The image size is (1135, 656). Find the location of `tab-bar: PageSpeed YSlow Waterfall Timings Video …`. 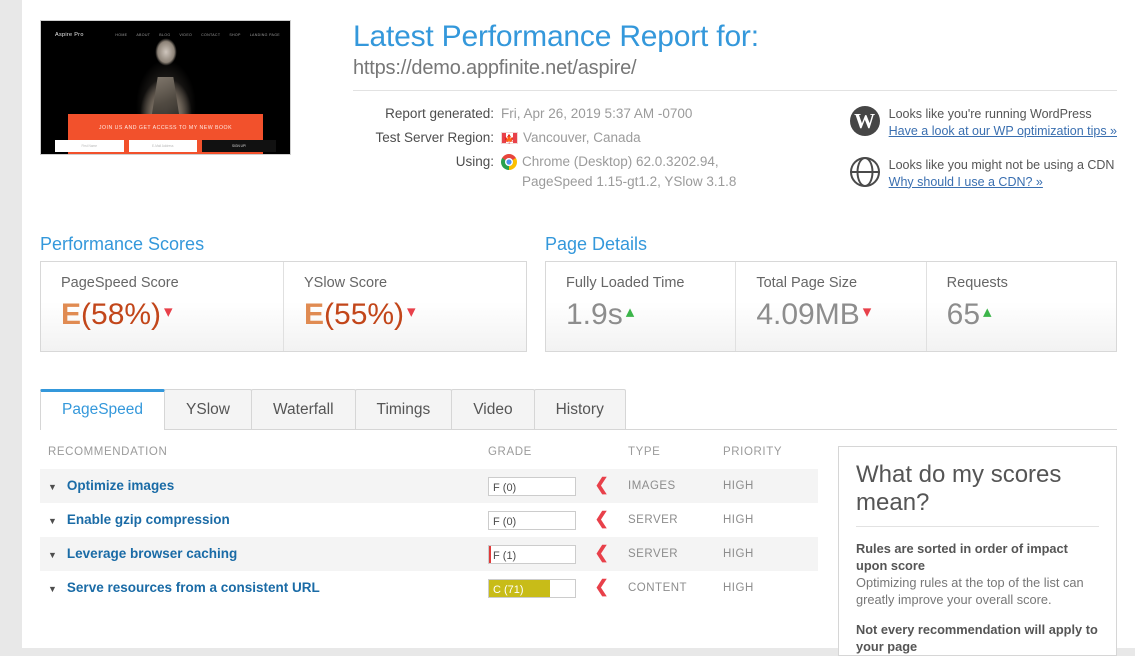

tab-bar: PageSpeed YSlow Waterfall Timings Video … is located at coordinates (578, 409).